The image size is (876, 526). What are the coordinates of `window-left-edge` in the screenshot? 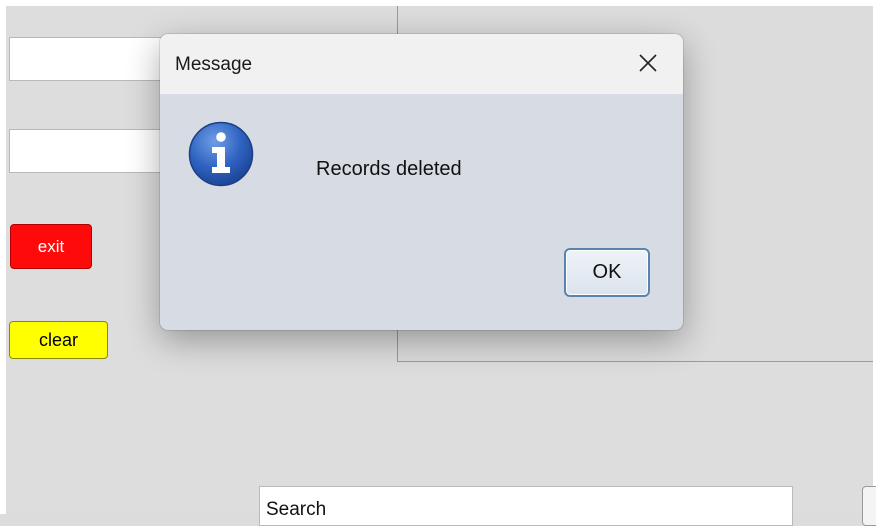 It's located at (3, 257).